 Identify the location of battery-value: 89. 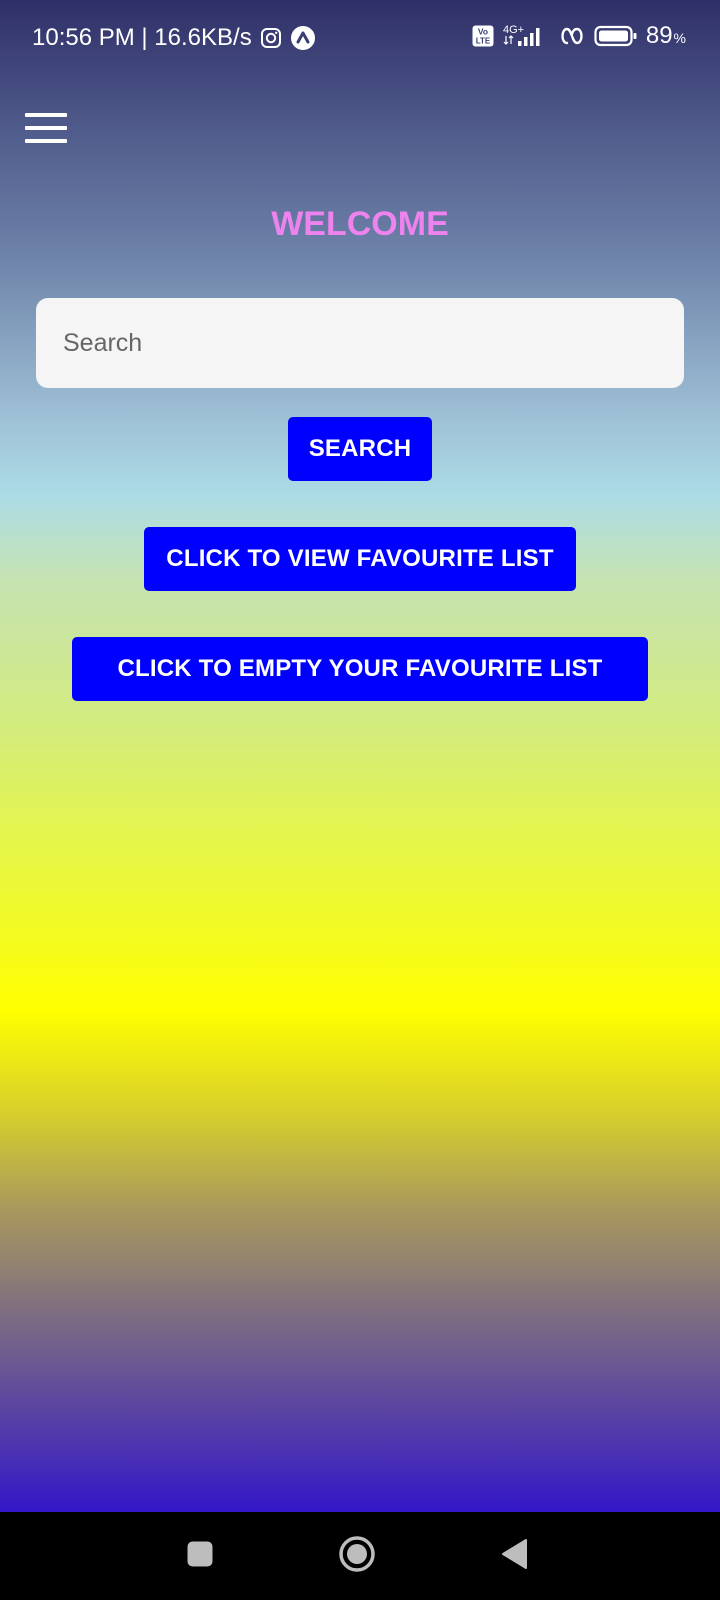
(659, 35).